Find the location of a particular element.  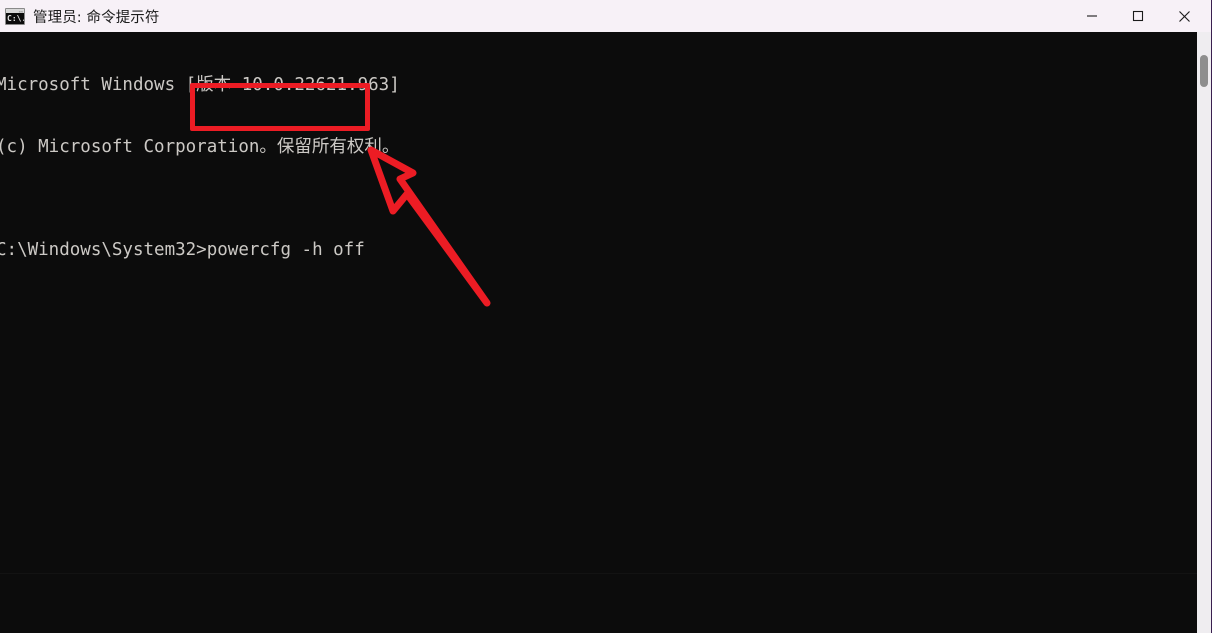

close-button is located at coordinates (1184, 16).